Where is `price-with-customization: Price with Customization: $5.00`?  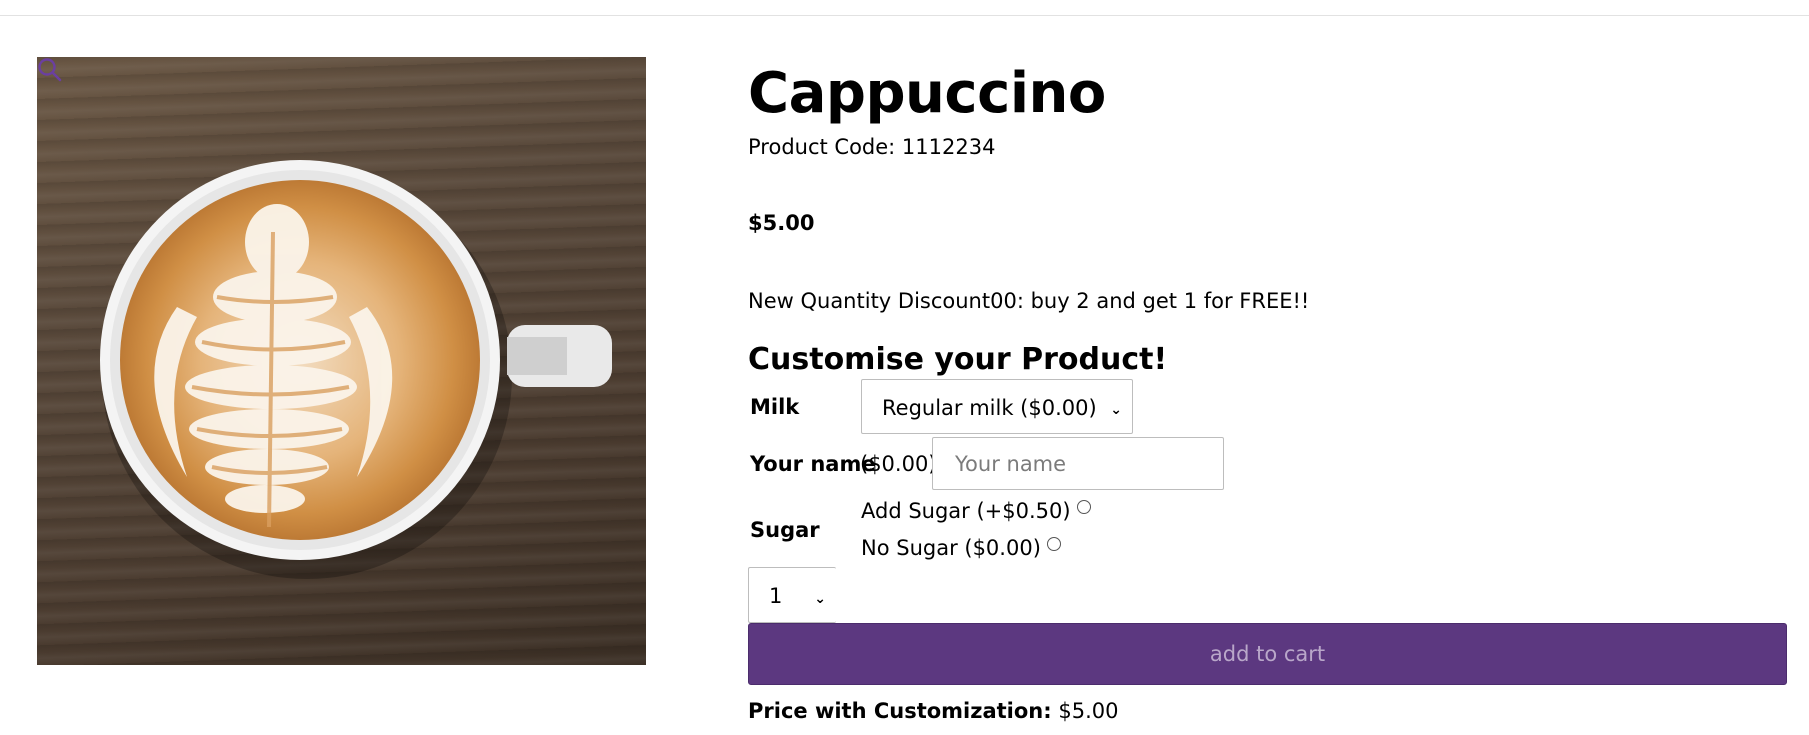
price-with-customization: Price with Customization: $5.00 is located at coordinates (933, 711).